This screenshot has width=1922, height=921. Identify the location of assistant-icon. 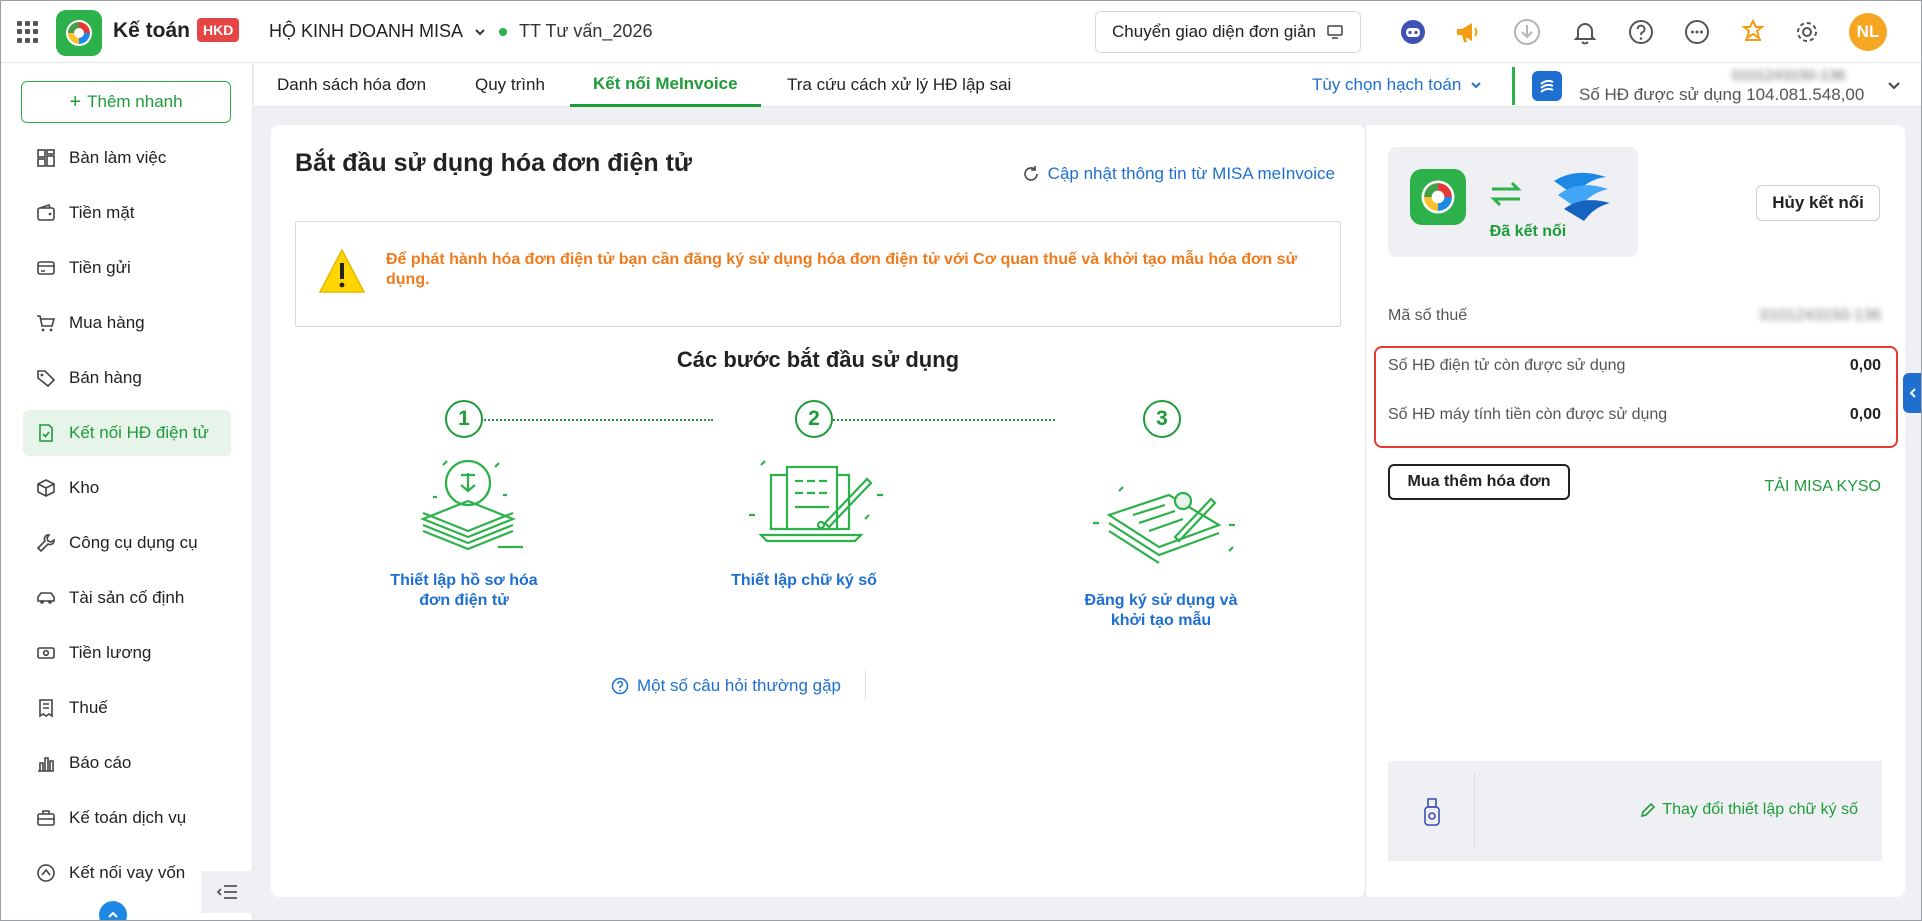
(1413, 32).